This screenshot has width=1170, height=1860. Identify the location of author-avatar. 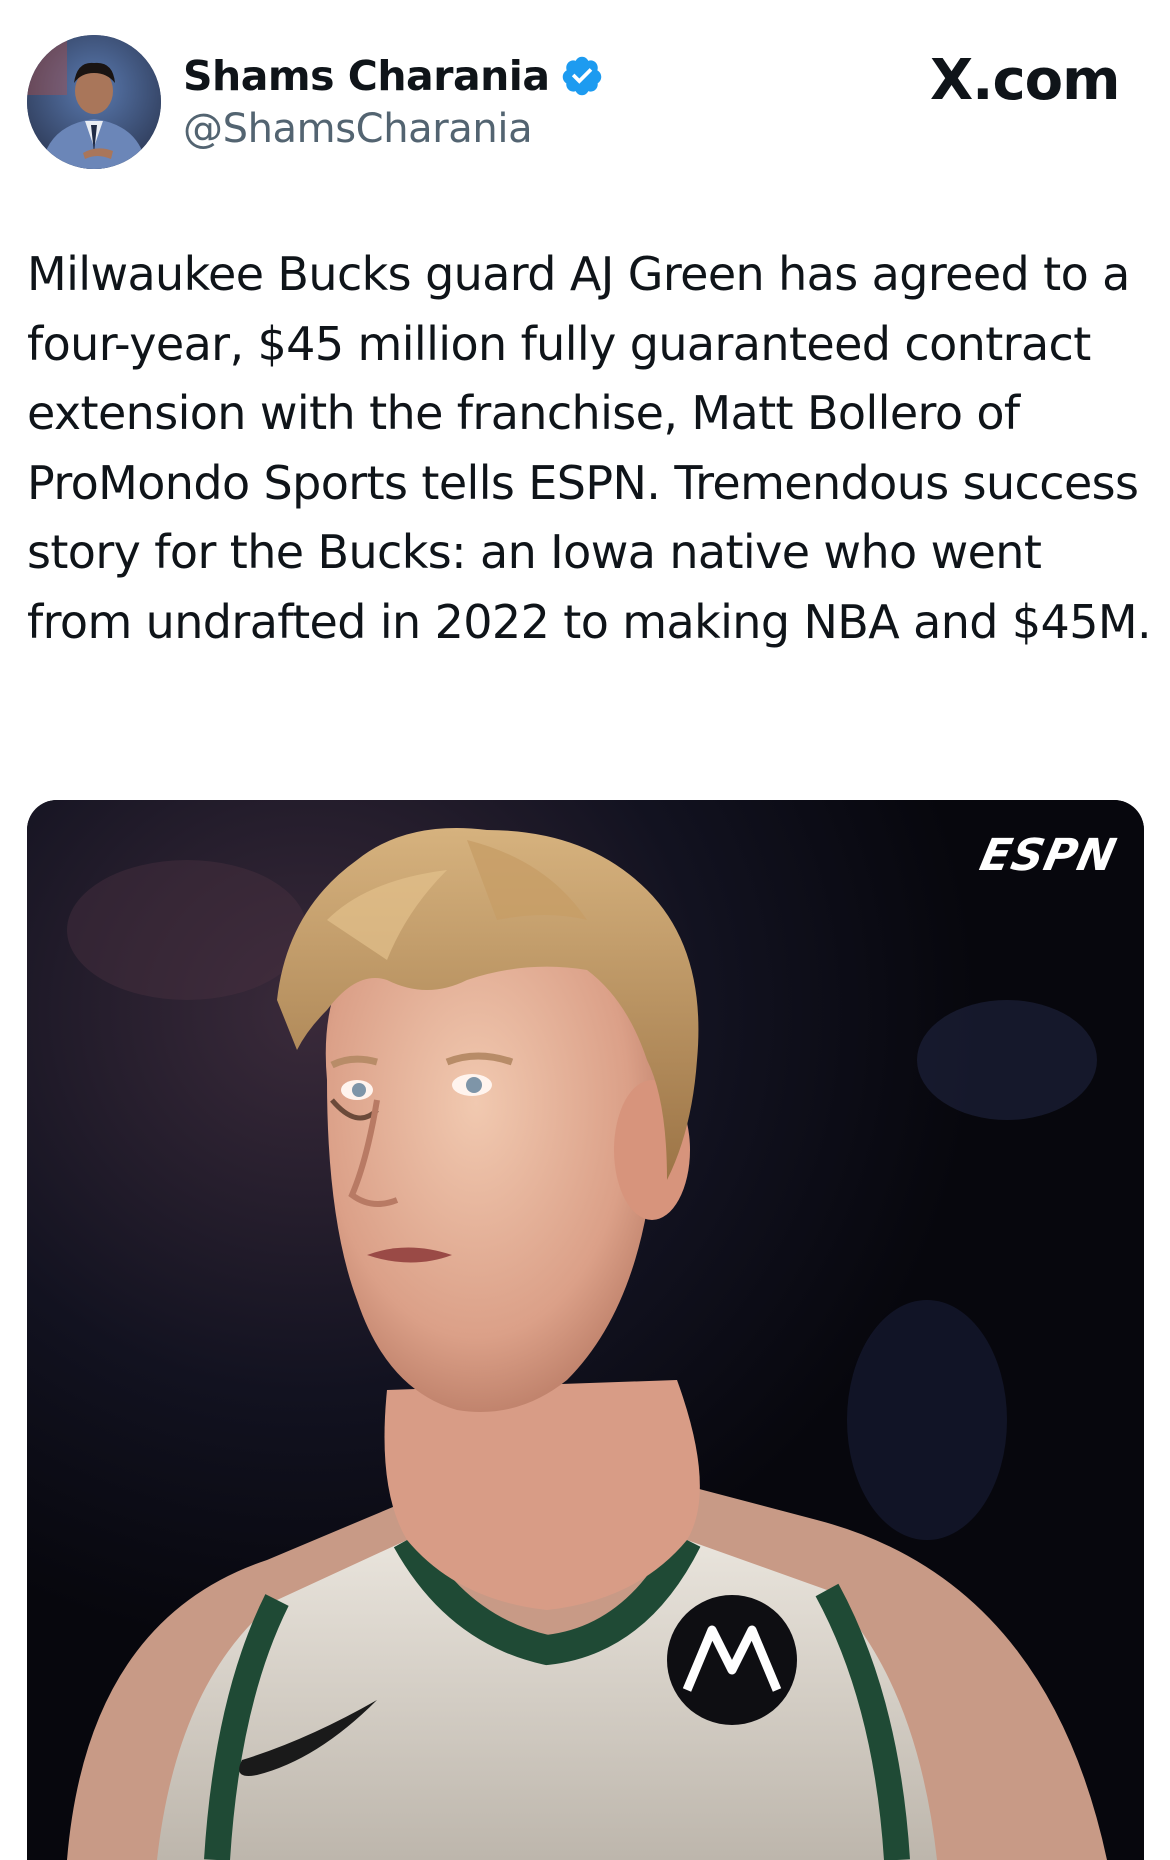
(94, 102).